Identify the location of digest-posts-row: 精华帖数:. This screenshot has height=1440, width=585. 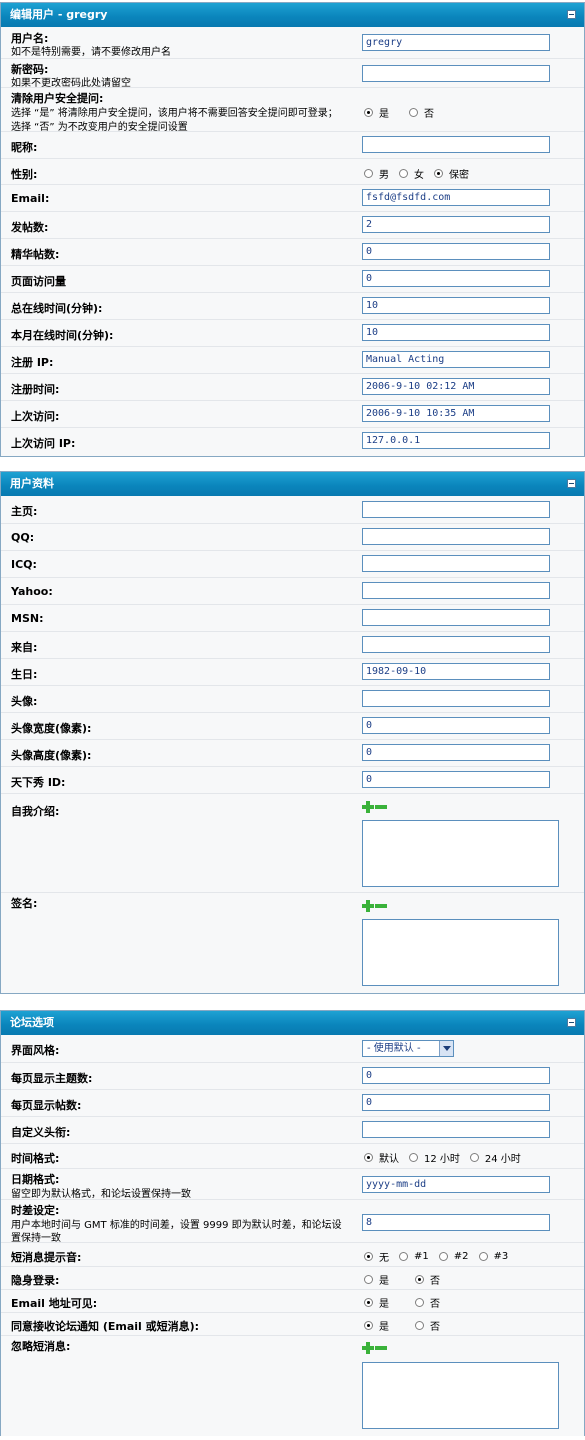
(292, 251).